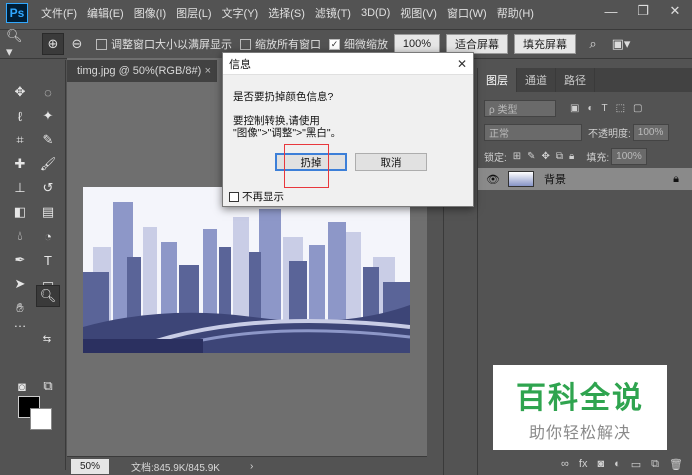 This screenshot has height=475, width=692. What do you see at coordinates (676, 464) in the screenshot?
I see `delete-layer-icon: 🗑︎` at bounding box center [676, 464].